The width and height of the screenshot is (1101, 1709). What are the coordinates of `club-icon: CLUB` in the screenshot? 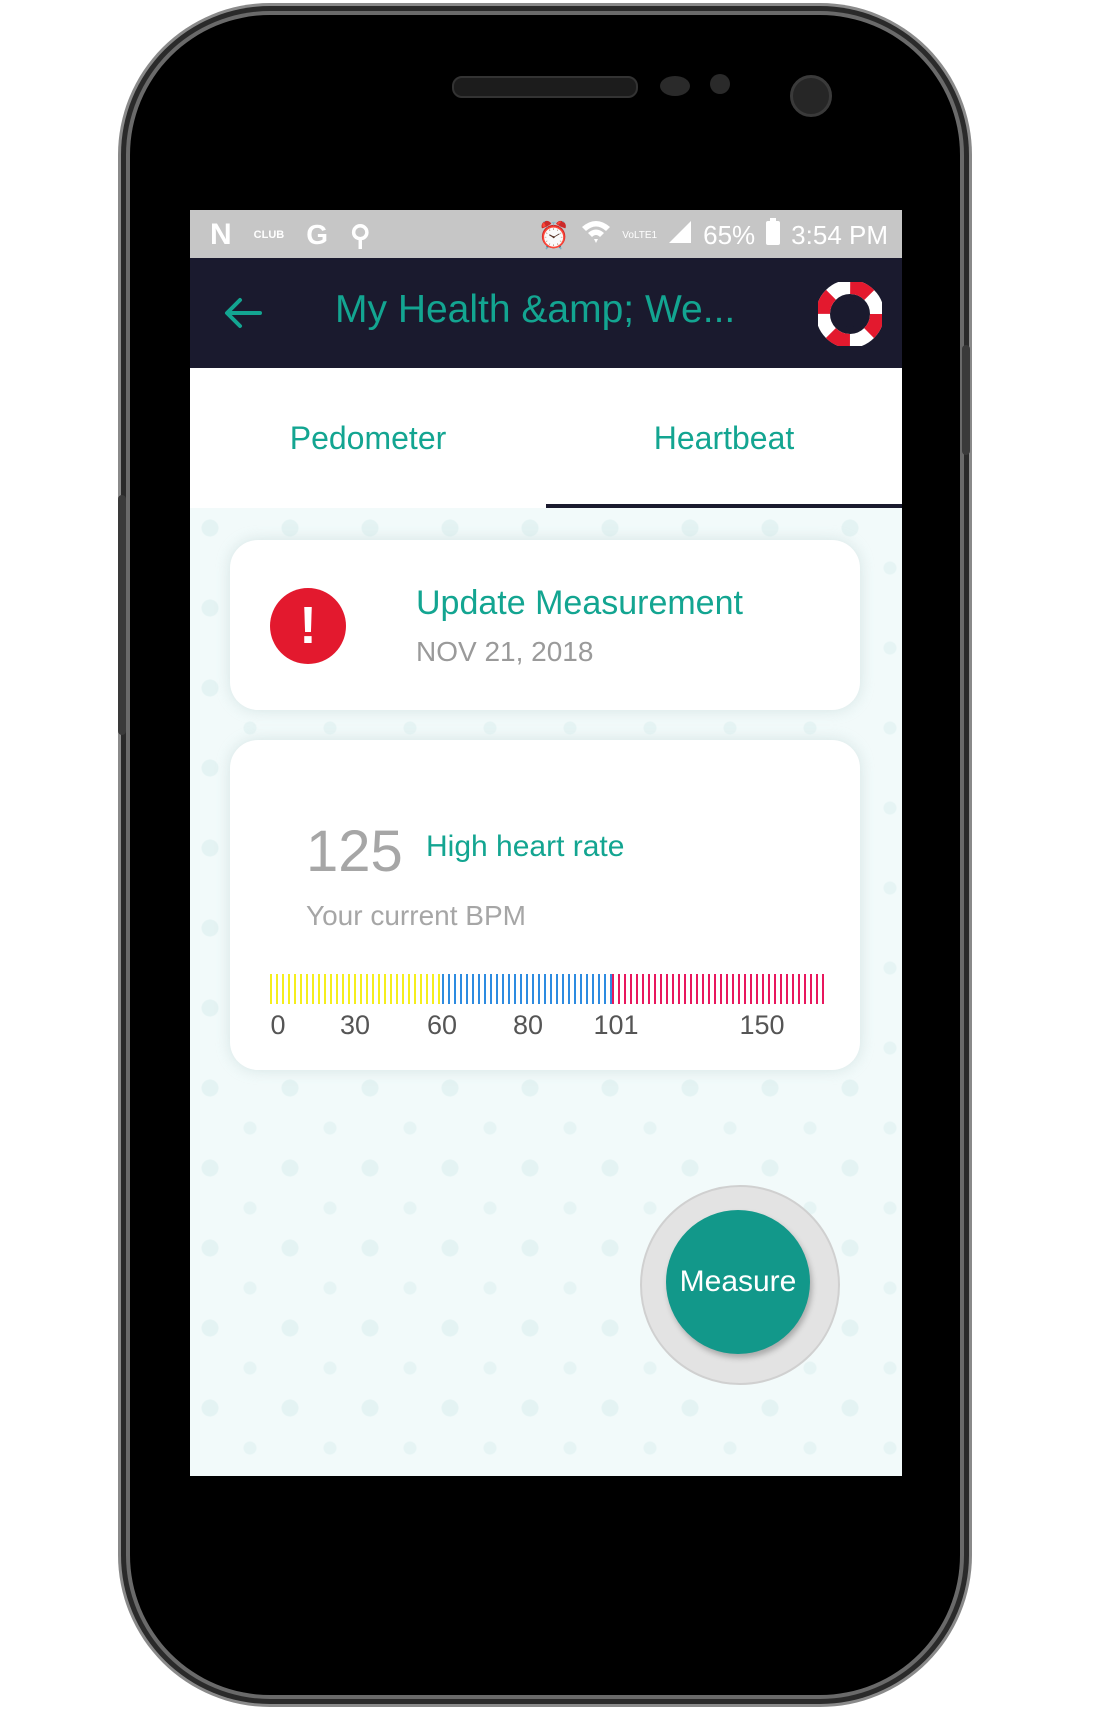 It's located at (269, 235).